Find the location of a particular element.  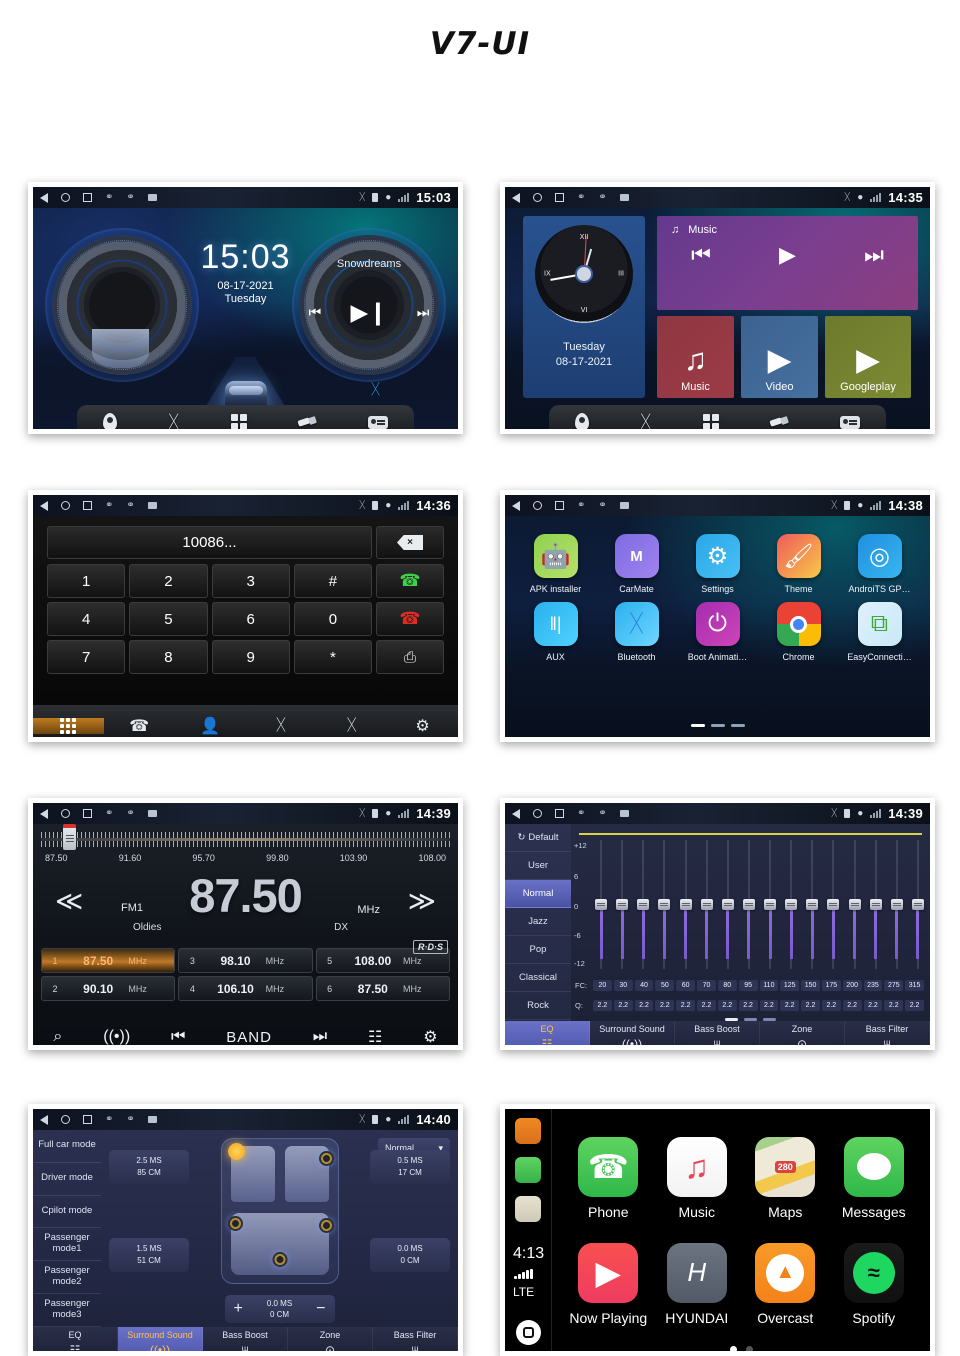

app-carmate: M CarMate is located at coordinates (636, 564).